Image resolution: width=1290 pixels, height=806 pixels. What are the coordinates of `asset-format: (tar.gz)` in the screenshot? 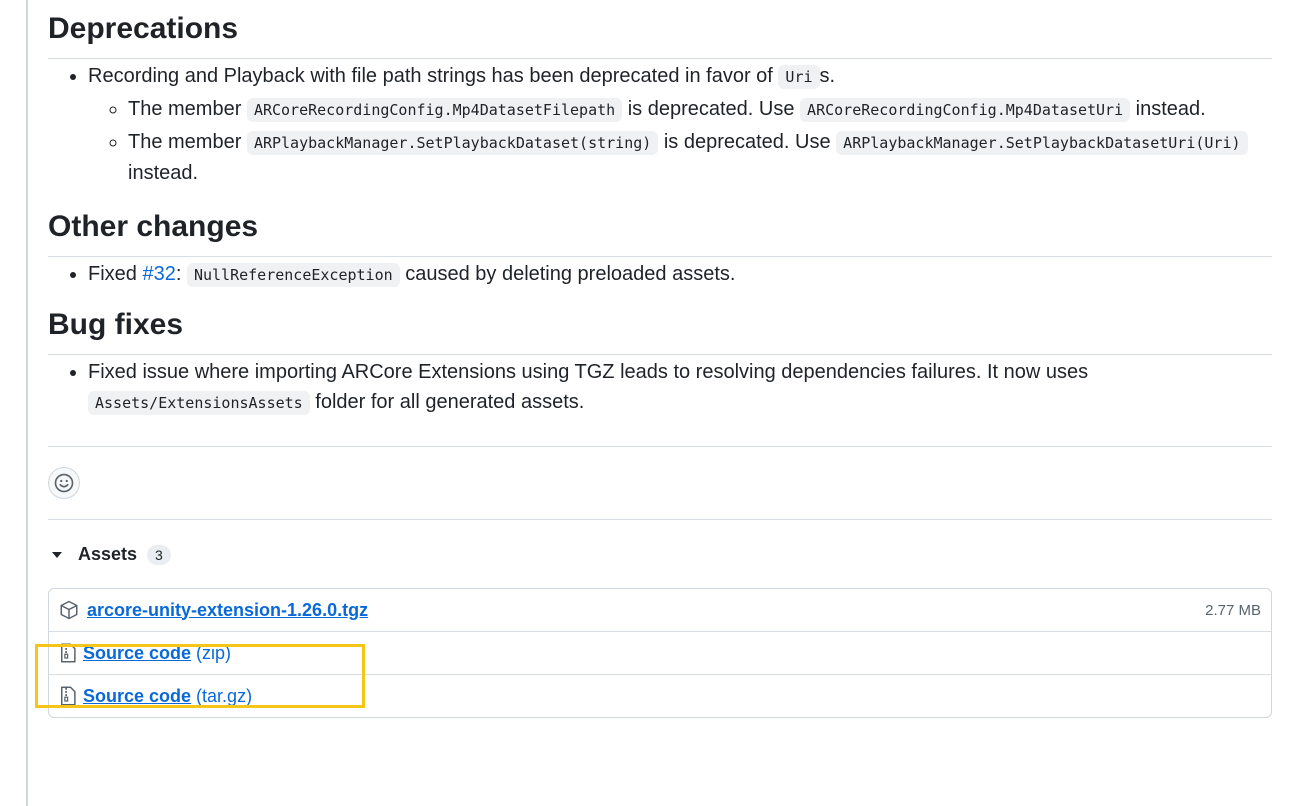 It's located at (224, 695).